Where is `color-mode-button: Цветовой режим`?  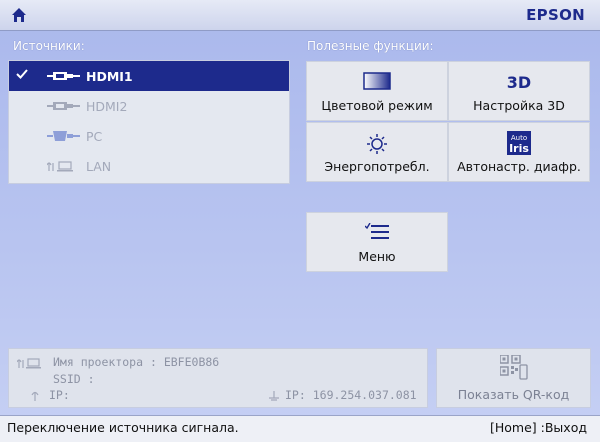 color-mode-button: Цветовой режим is located at coordinates (377, 91).